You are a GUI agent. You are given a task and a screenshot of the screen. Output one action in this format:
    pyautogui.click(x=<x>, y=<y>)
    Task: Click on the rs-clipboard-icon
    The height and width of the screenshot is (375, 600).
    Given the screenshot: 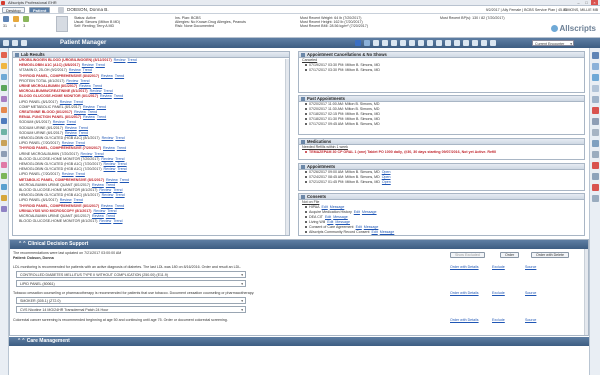 What is the action you would take?
    pyautogui.click(x=595, y=99)
    